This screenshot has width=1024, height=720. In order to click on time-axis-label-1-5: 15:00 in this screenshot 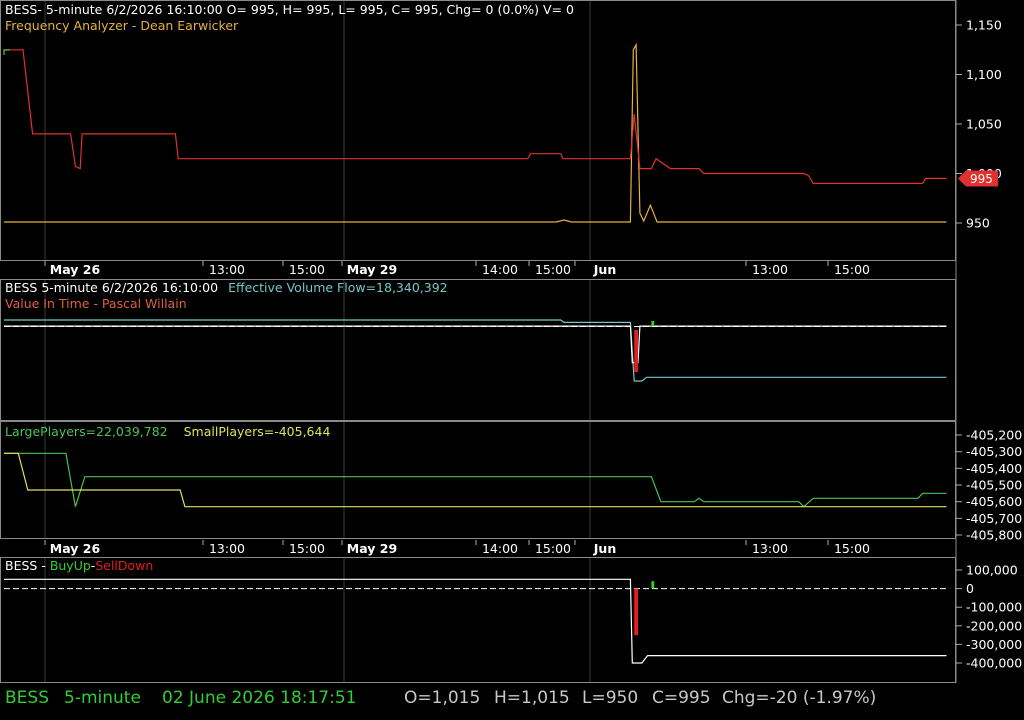, I will do `click(553, 548)`.